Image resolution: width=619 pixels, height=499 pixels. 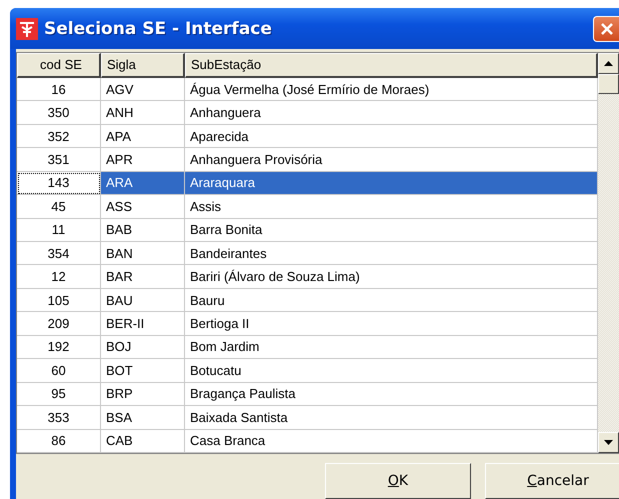 I want to click on table-cell: BAN, so click(x=143, y=254).